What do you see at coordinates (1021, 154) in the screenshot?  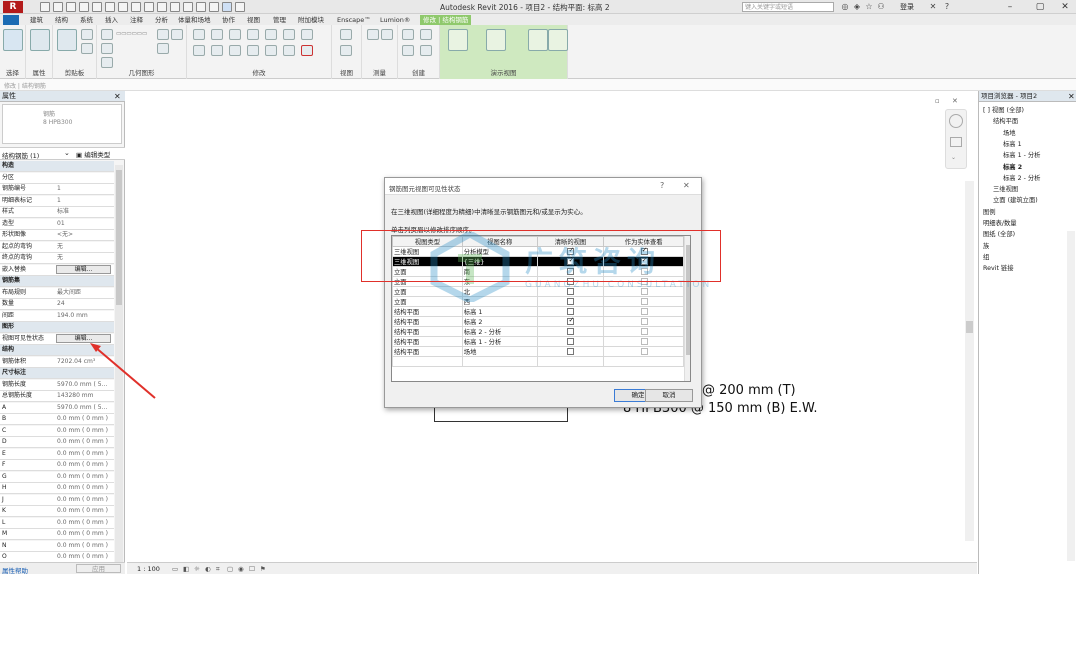 I see `browser-item: 标高 1 - 分析` at bounding box center [1021, 154].